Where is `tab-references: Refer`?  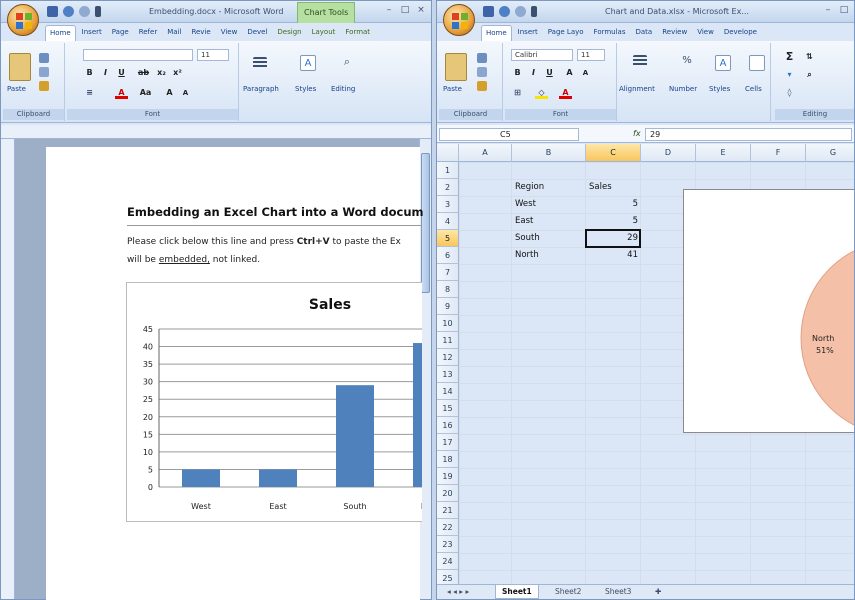
tab-references: Refer is located at coordinates (148, 33).